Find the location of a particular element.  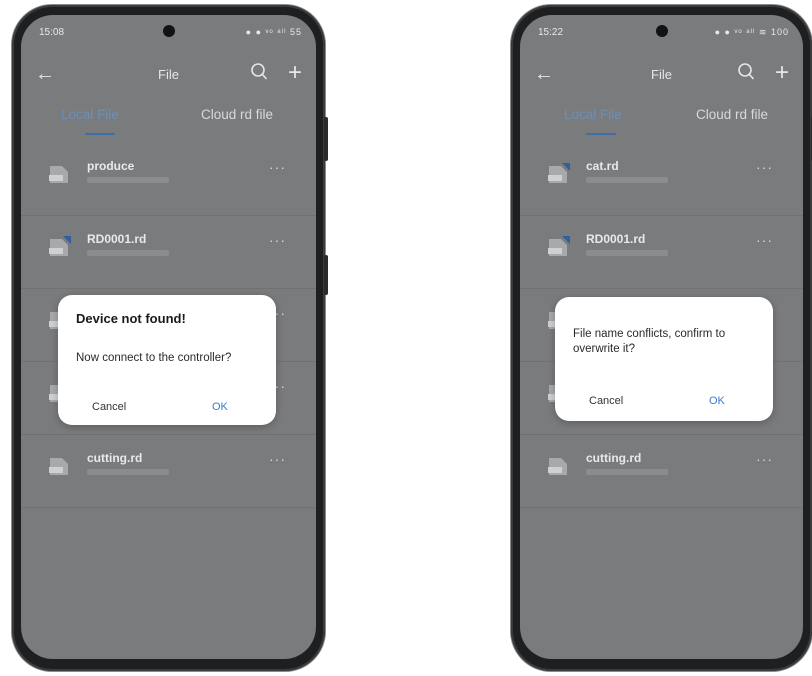

volume-button is located at coordinates (326, 139).